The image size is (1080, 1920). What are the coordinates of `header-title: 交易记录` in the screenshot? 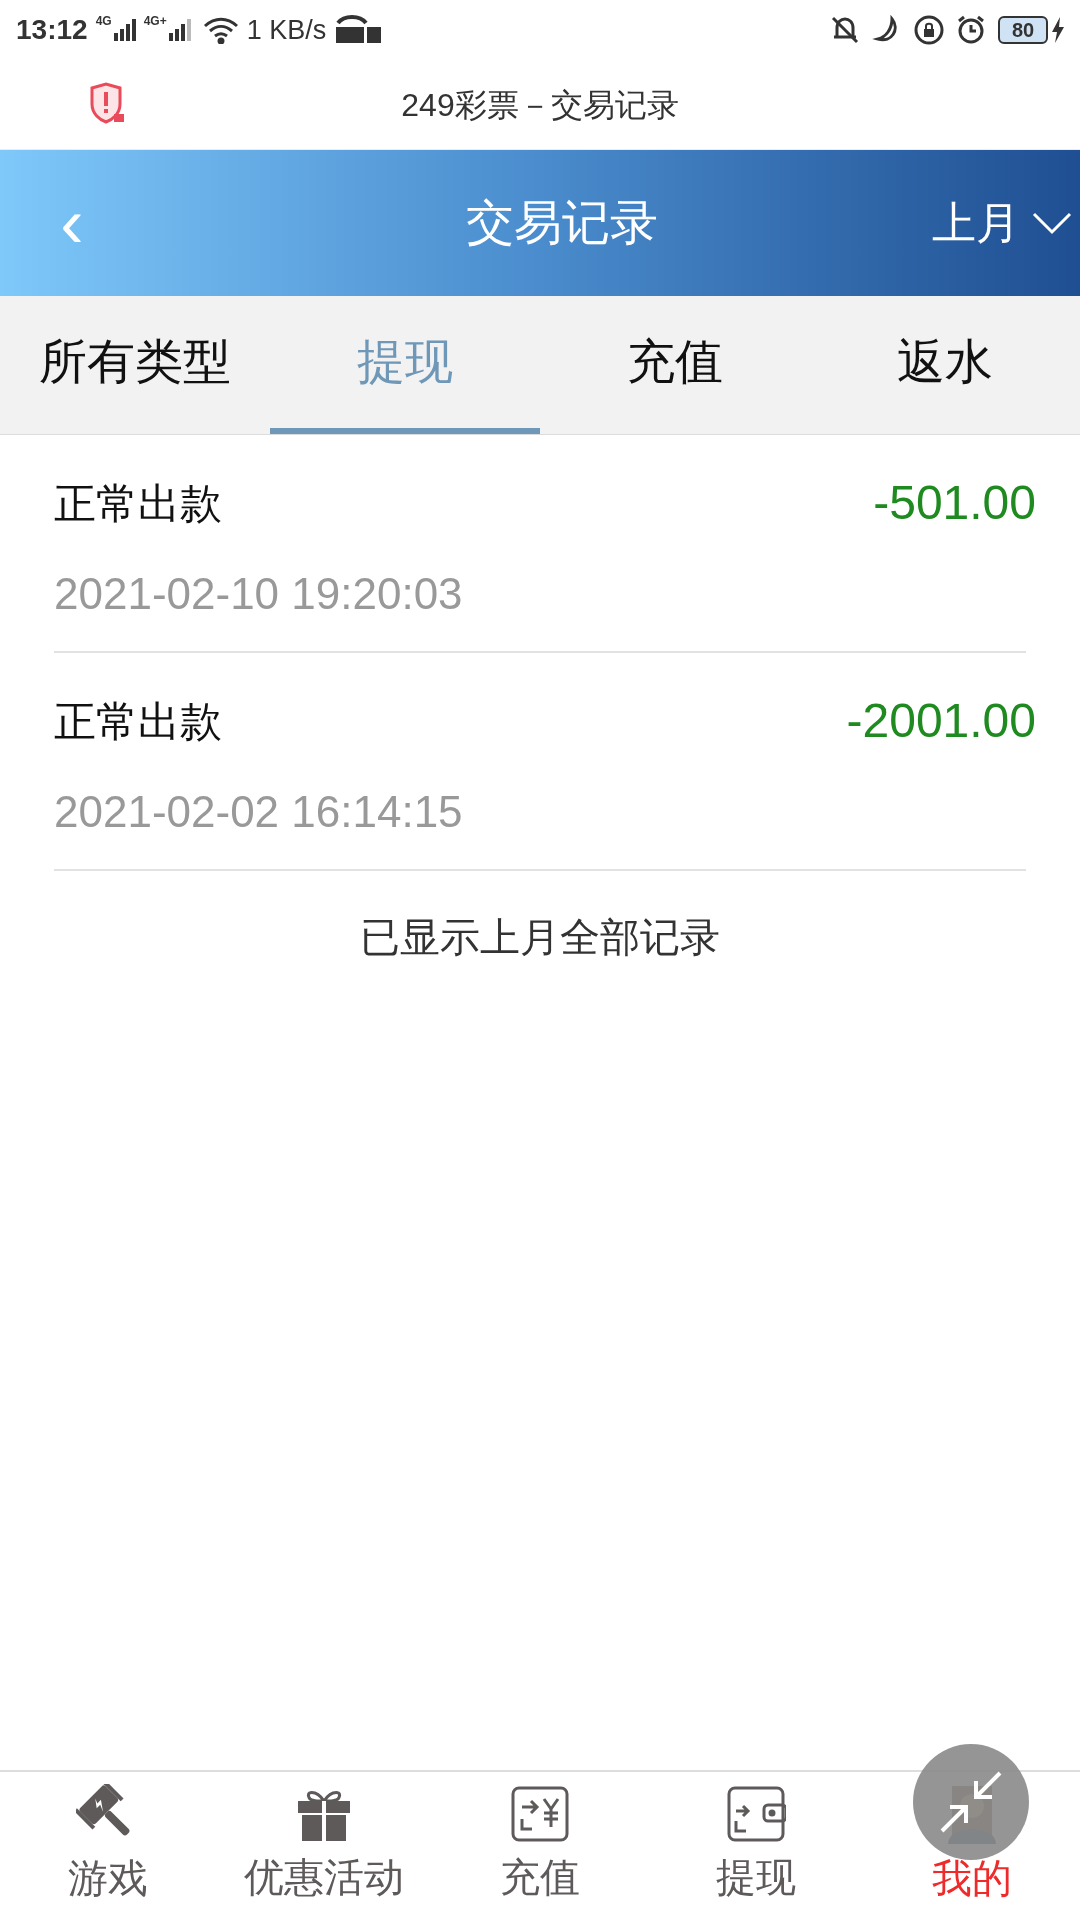 It's located at (562, 223).